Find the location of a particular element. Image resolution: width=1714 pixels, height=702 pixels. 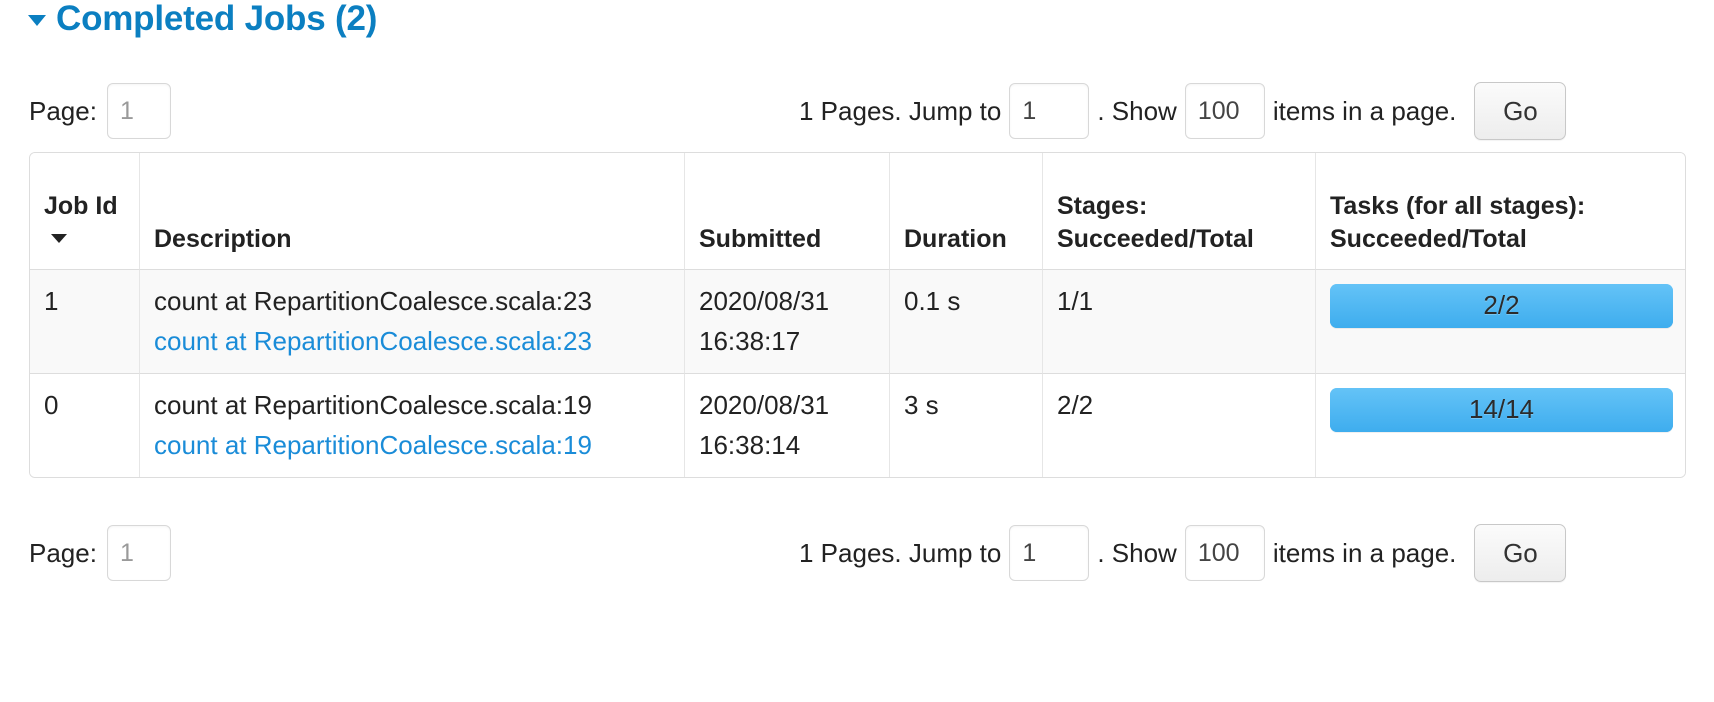

column-header-job-id-label: Job Id is located at coordinates (81, 206).